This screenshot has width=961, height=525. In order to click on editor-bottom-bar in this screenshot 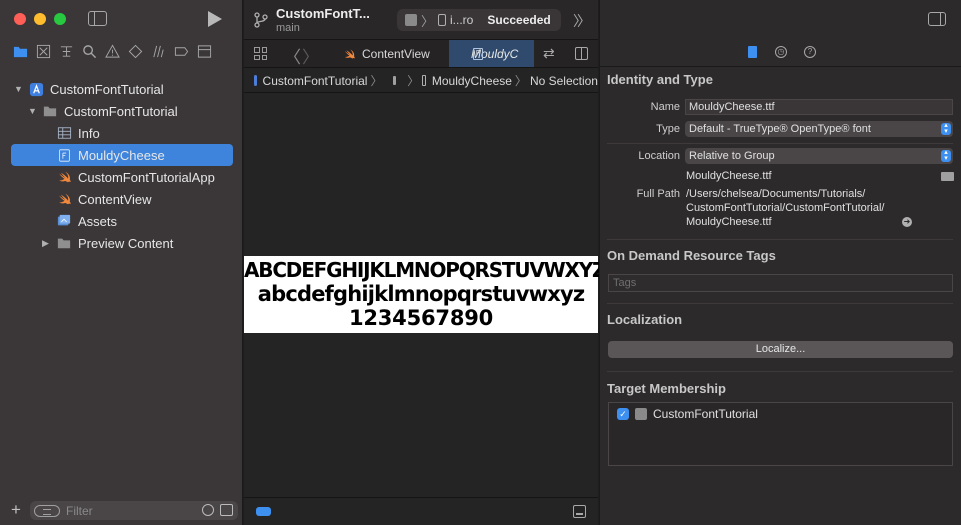, I will do `click(421, 511)`.